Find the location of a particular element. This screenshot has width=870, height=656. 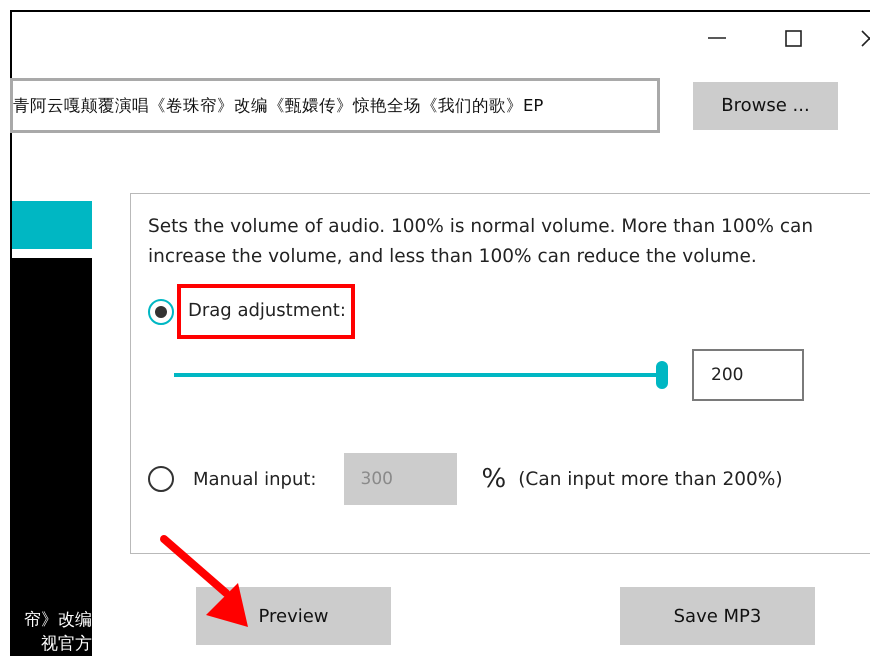

file-path-field: 青阿云嘎颠覆演唱《卷珠帘》改编《甄嬛传》惊艳全场《我们的歌》EP is located at coordinates (335, 105).